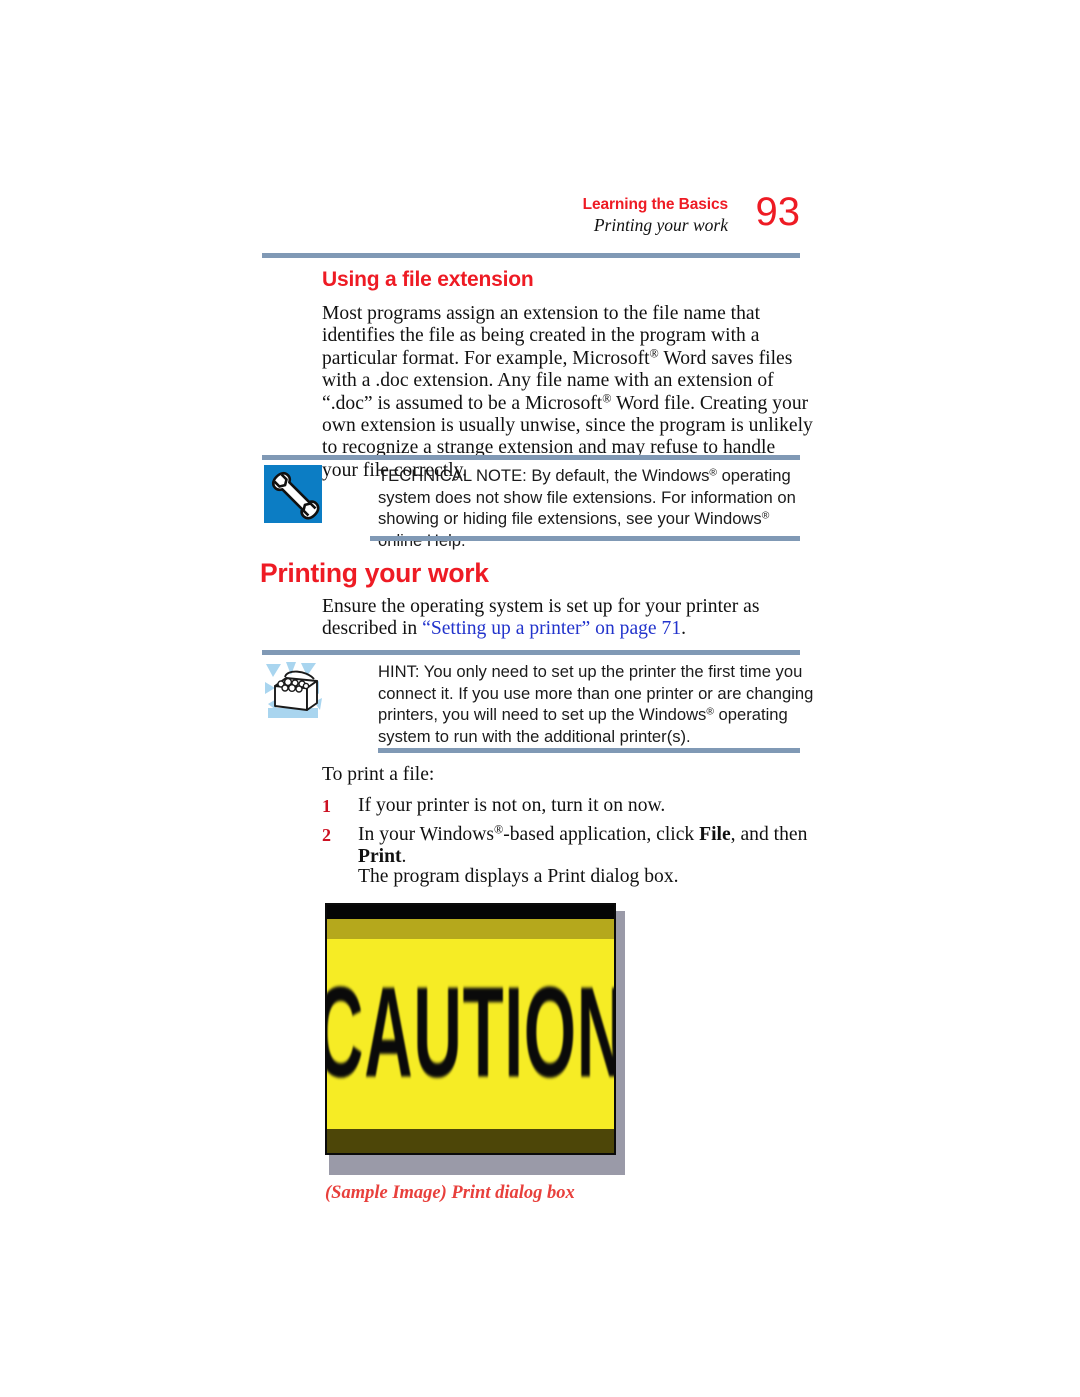  Describe the element at coordinates (374, 573) in the screenshot. I see `heading-printing-your-work: Printing your work` at that location.